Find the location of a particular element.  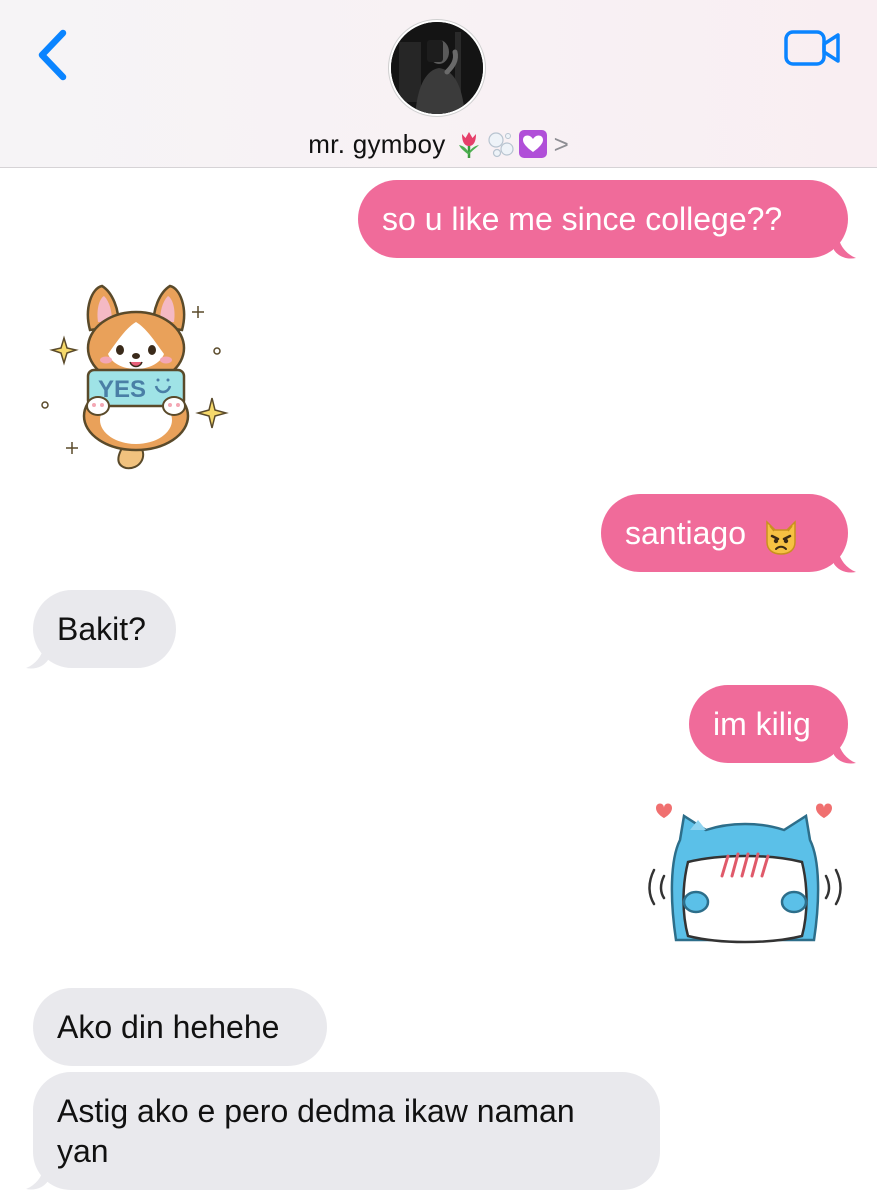

received-message-bubble: Ako din hehehe is located at coordinates (180, 1027).